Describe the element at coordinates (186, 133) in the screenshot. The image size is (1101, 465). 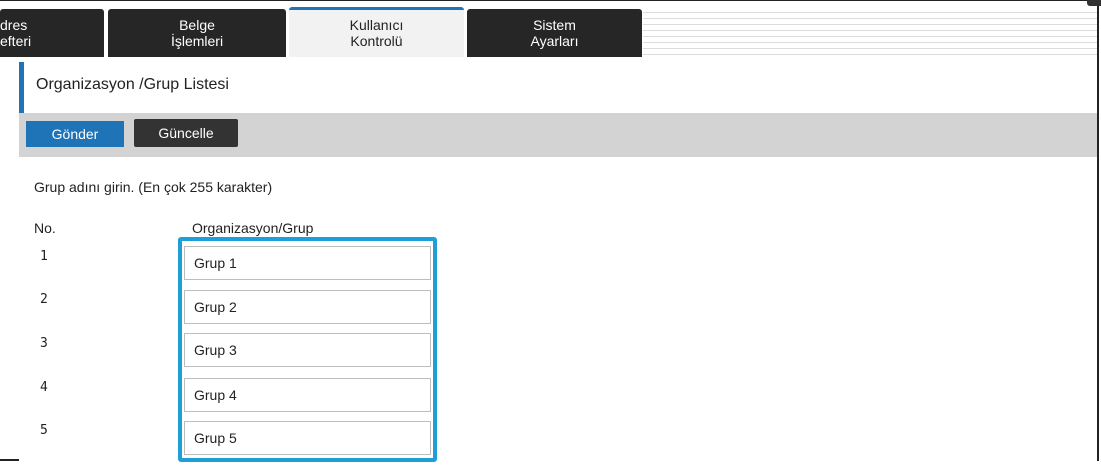
I see `update-button: Güncelle` at that location.